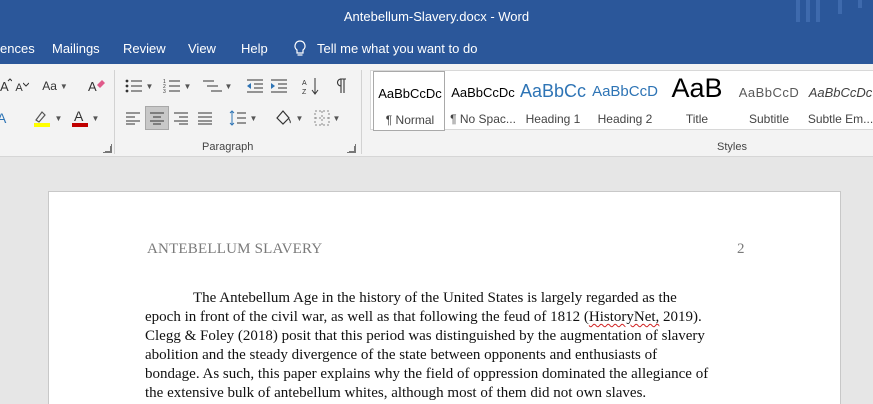 The height and width of the screenshot is (404, 873). What do you see at coordinates (107, 148) in the screenshot?
I see `font-dialog-launcher` at bounding box center [107, 148].